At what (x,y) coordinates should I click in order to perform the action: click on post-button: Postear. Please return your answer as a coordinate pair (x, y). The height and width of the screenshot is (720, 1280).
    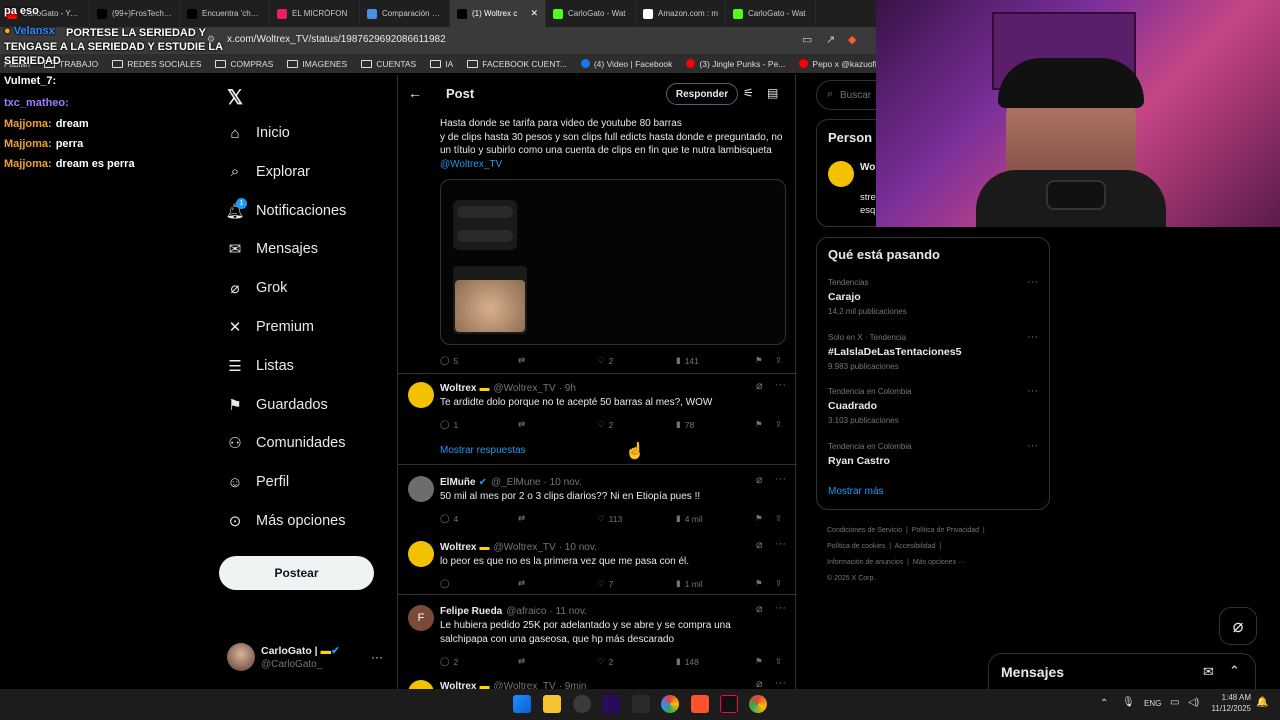
    Looking at the image, I should click on (296, 573).